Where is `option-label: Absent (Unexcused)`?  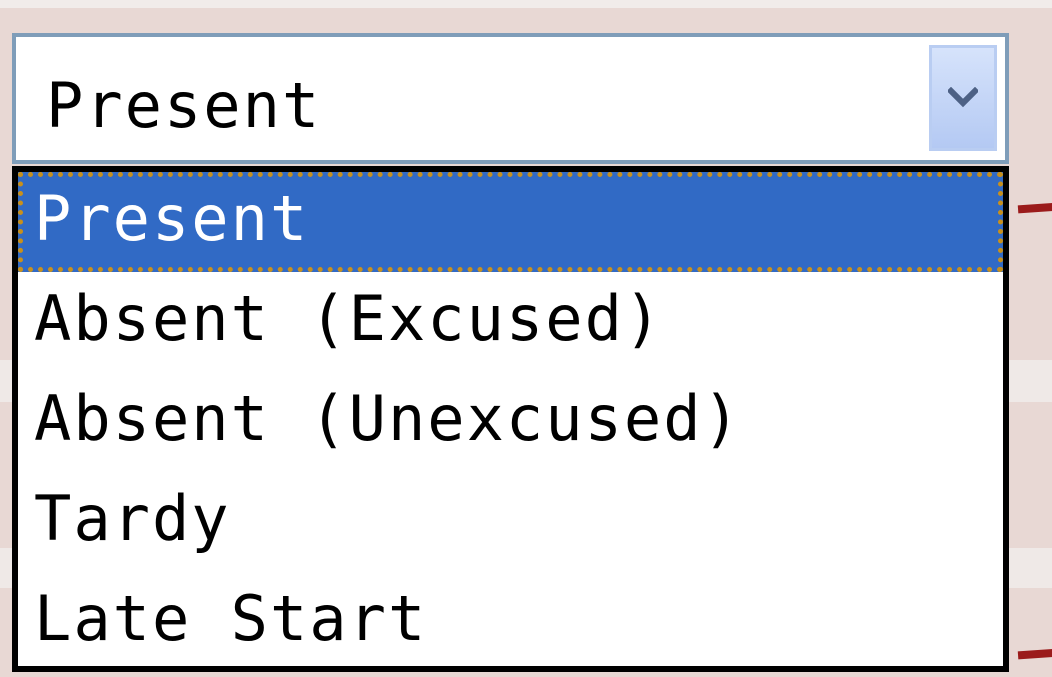 option-label: Absent (Unexcused) is located at coordinates (388, 418).